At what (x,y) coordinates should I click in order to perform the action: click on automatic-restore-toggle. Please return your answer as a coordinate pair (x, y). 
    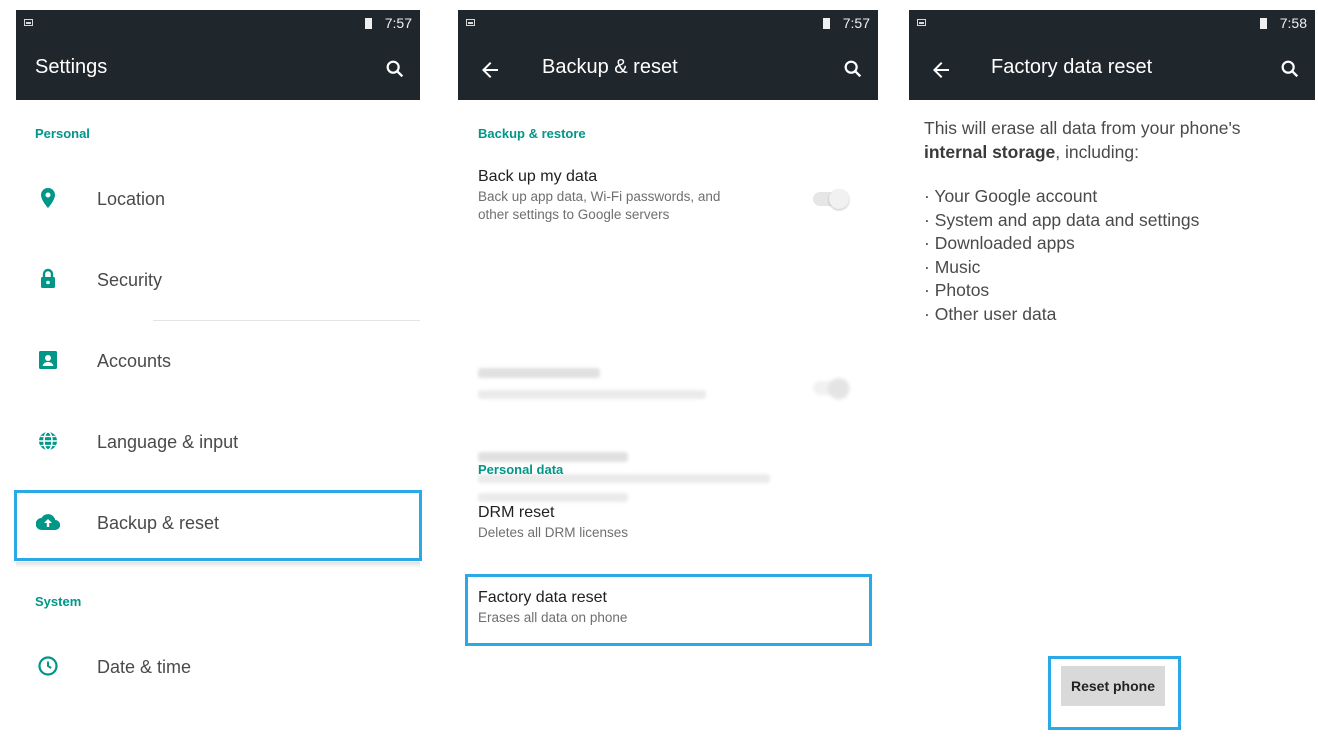
    Looking at the image, I should click on (831, 388).